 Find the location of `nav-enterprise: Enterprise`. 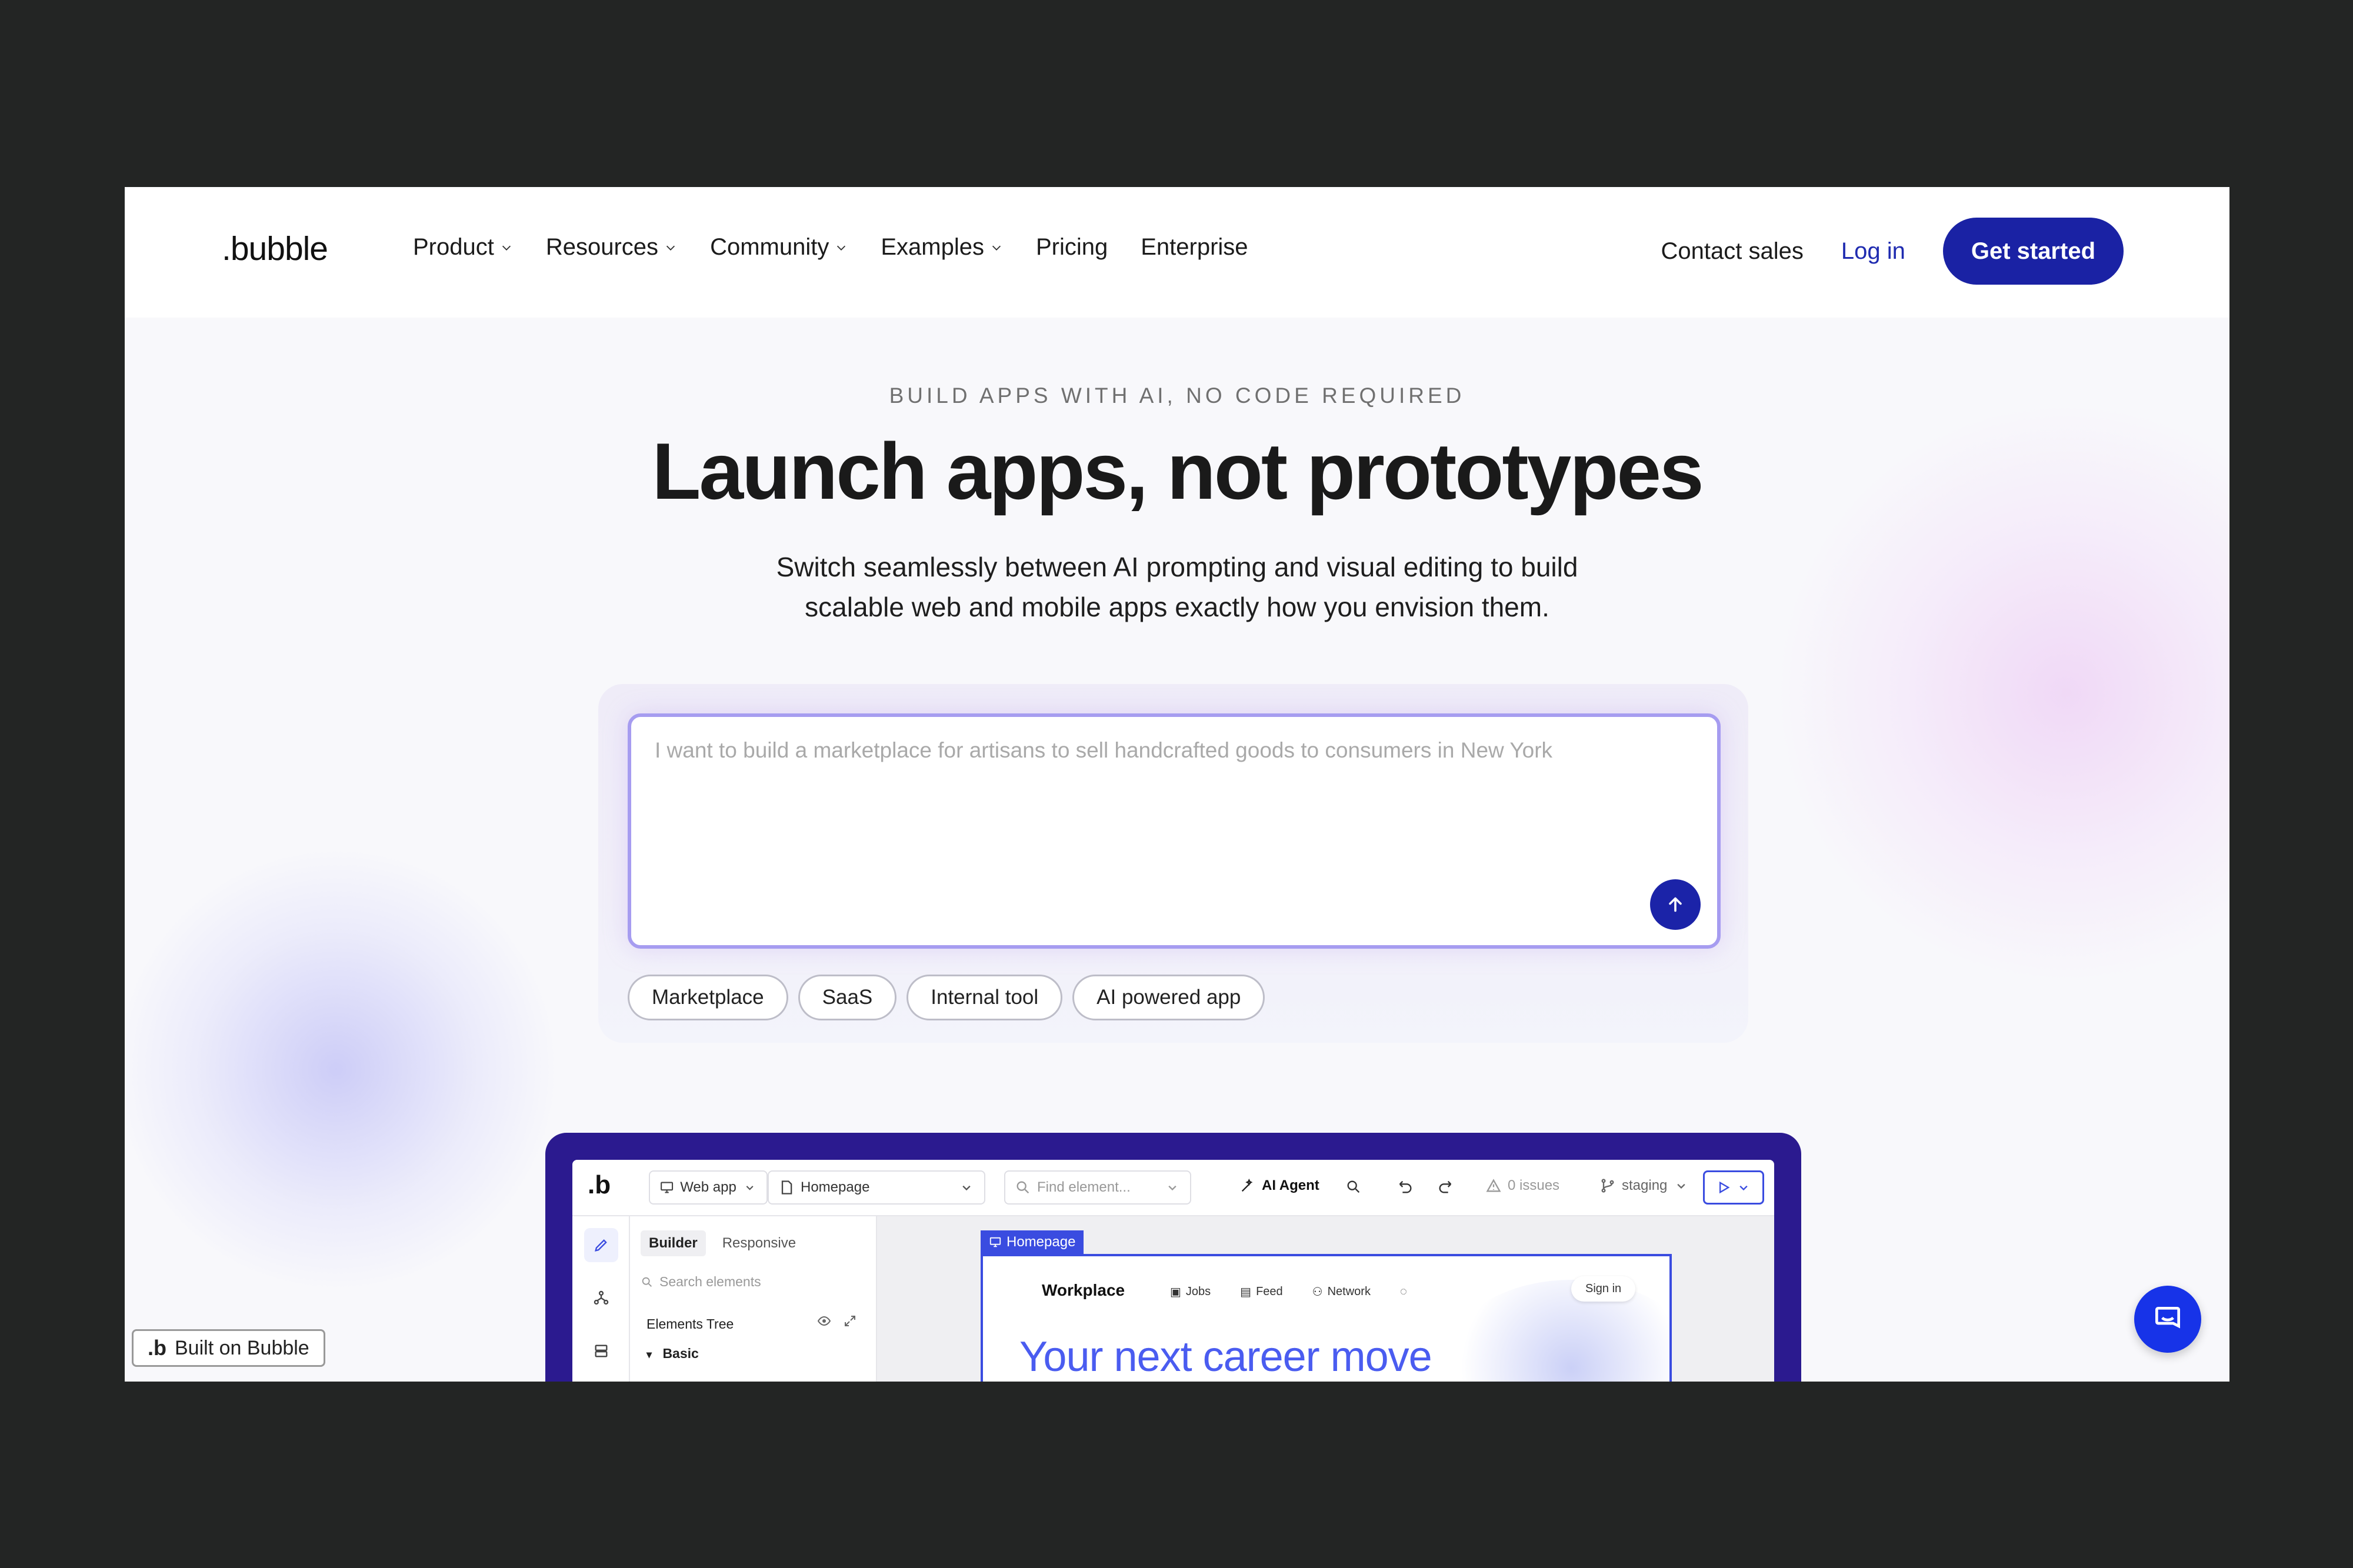

nav-enterprise: Enterprise is located at coordinates (1194, 247).